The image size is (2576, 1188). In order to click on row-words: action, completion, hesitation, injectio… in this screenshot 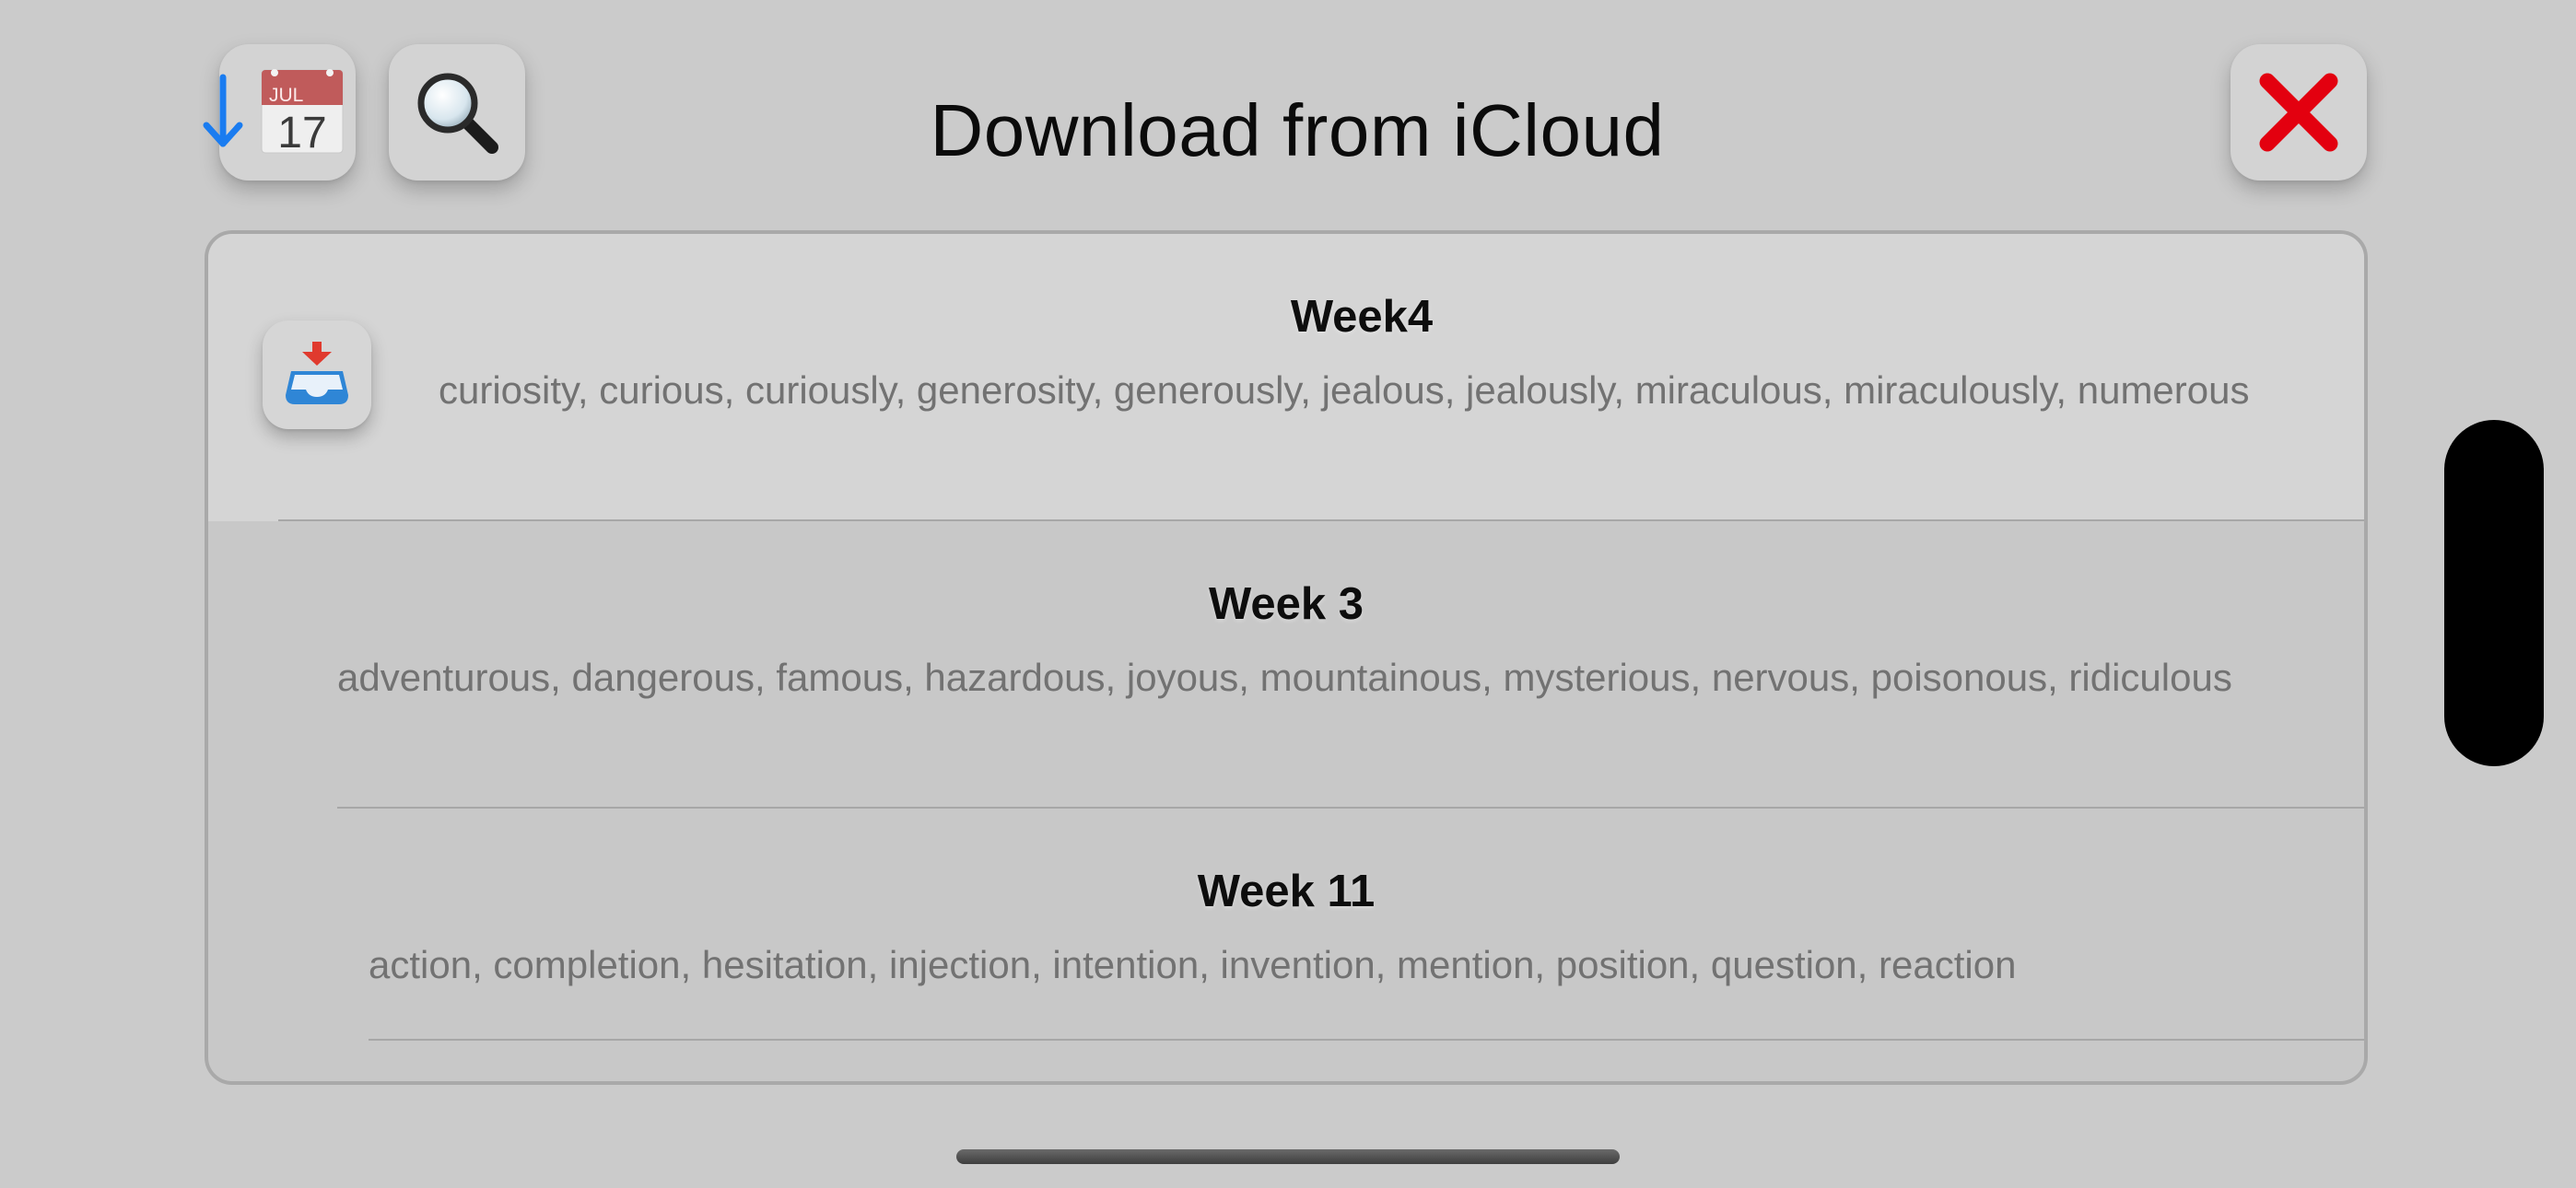, I will do `click(1193, 964)`.